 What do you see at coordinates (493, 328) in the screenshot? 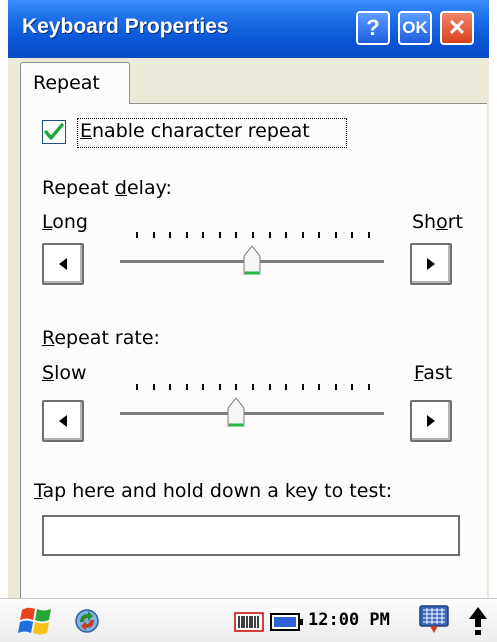
I see `window-right-edge` at bounding box center [493, 328].